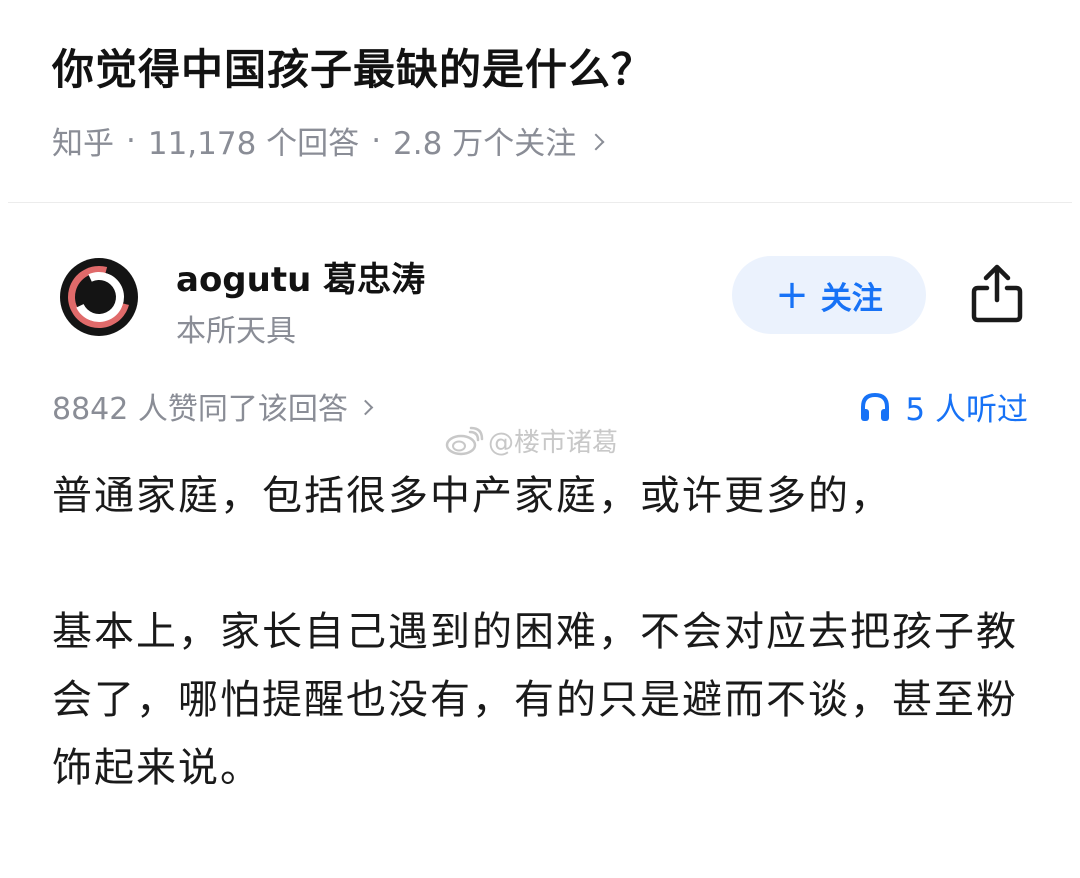  Describe the element at coordinates (792, 295) in the screenshot. I see `plus-icon: +` at that location.